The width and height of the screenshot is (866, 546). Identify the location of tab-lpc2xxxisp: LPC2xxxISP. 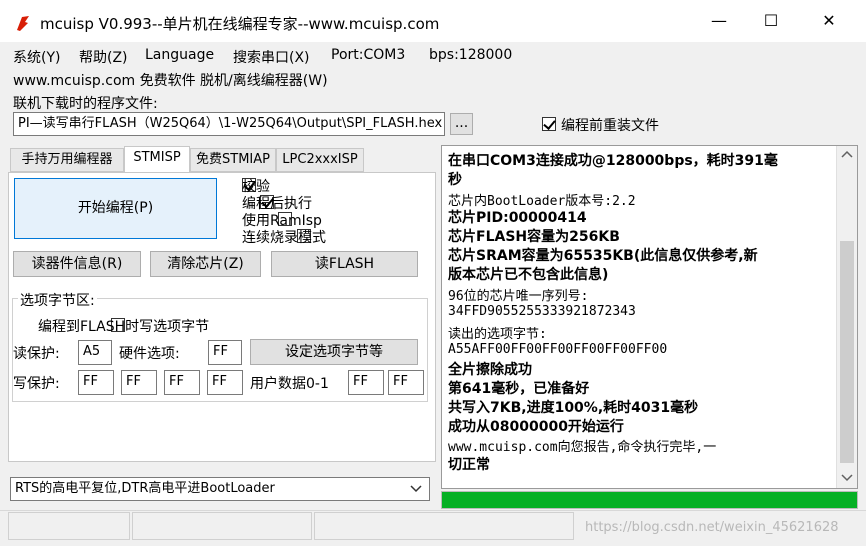
(320, 160).